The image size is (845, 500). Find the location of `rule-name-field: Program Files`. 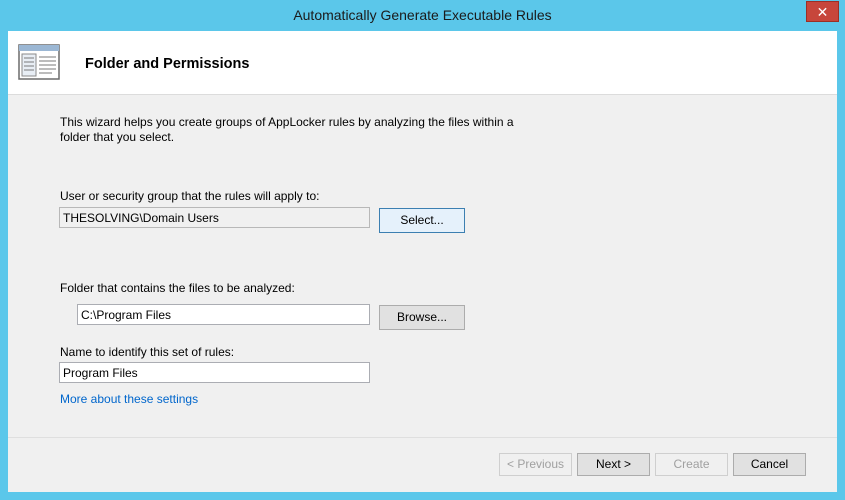

rule-name-field: Program Files is located at coordinates (214, 372).